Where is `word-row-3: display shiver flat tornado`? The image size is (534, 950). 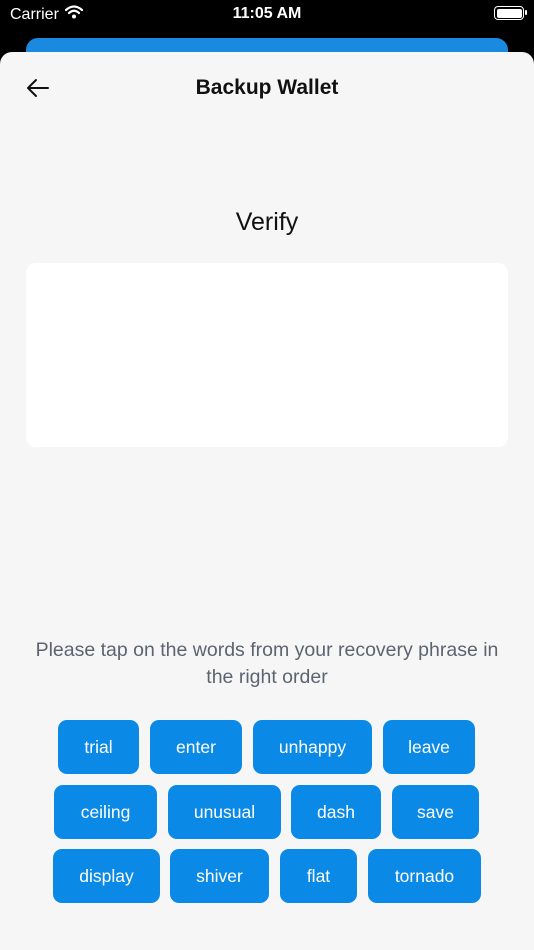
word-row-3: display shiver flat tornado is located at coordinates (267, 876).